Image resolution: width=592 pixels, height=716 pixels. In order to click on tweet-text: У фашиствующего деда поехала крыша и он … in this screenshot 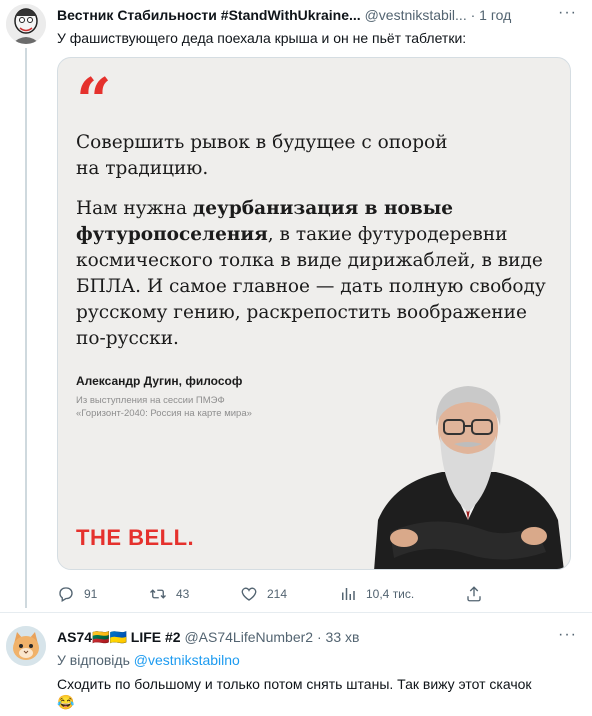, I will do `click(262, 38)`.